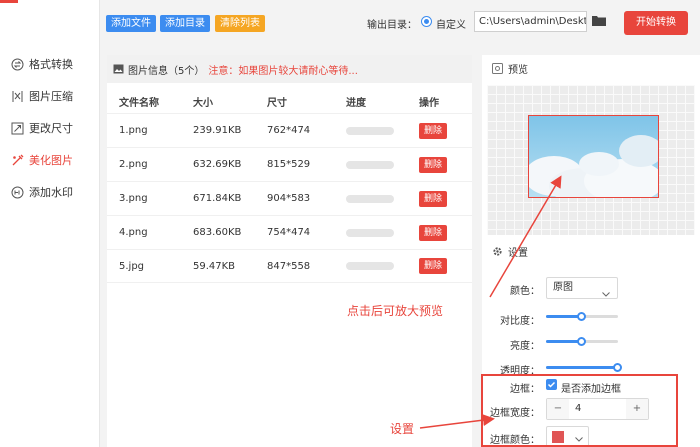  I want to click on file-size: 632.69KB, so click(217, 164).